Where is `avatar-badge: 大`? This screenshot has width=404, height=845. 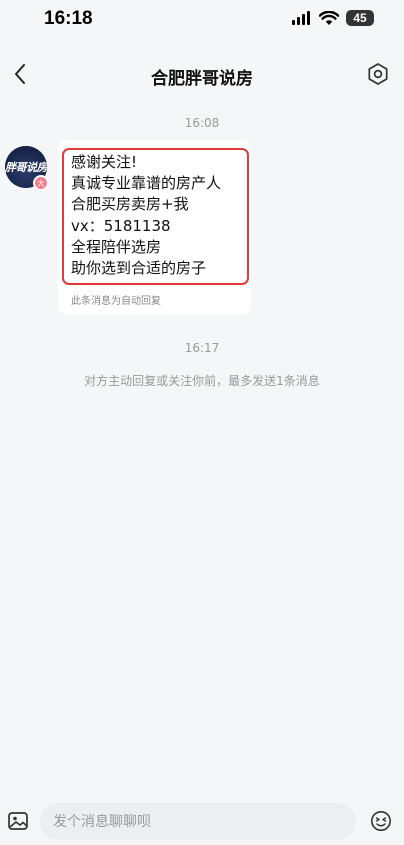
avatar-badge: 大 is located at coordinates (41, 183).